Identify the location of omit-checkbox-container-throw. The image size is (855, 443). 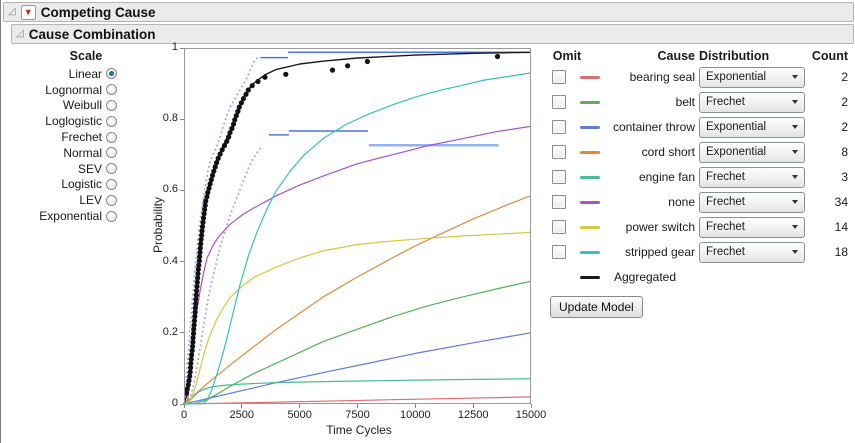
(559, 127).